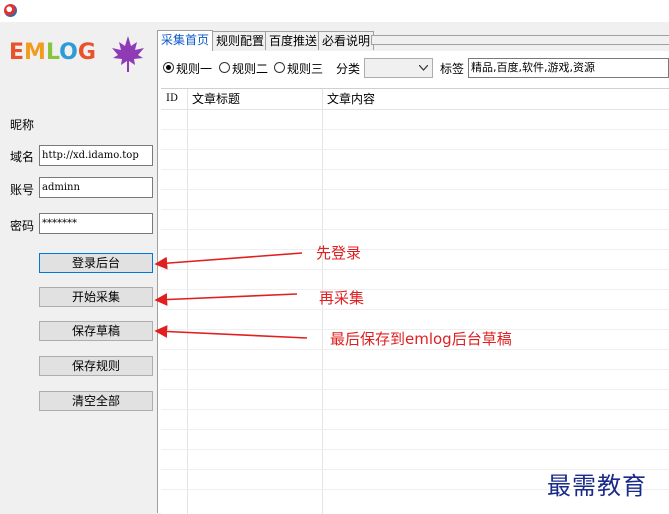  I want to click on clear-all-button: 清空全部, so click(96, 401).